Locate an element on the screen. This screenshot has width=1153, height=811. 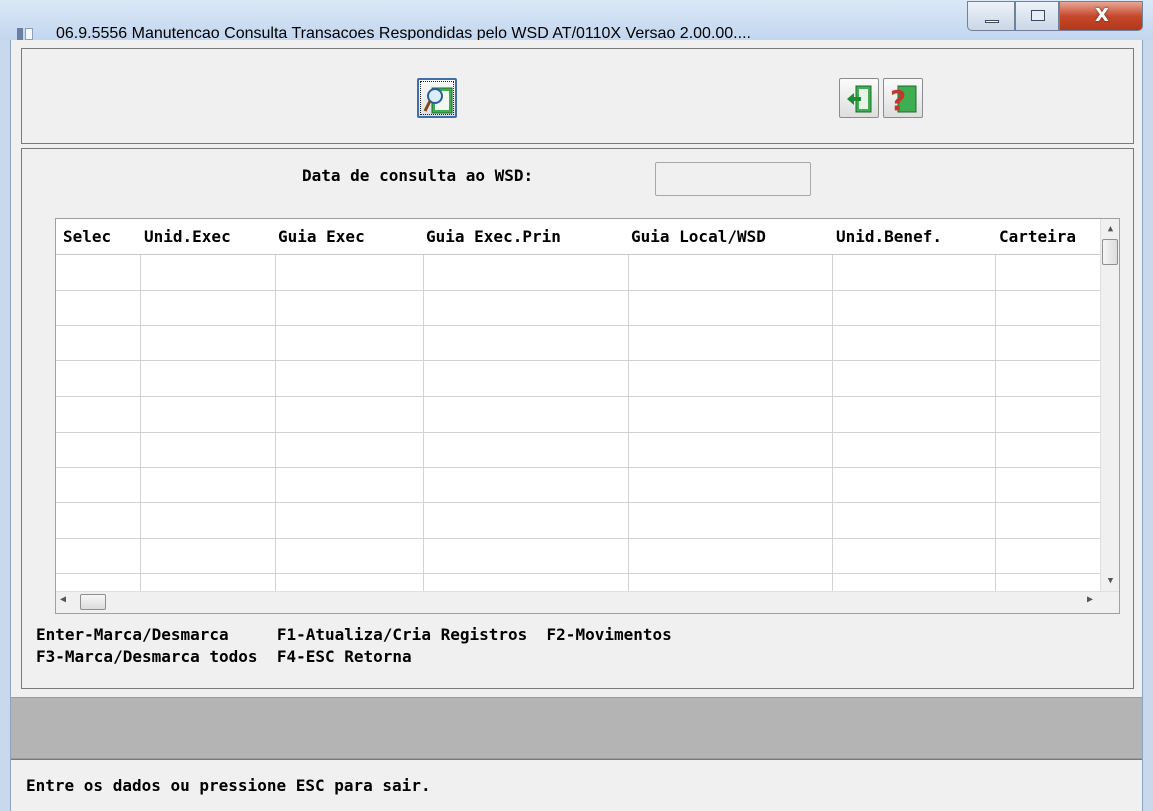
close-button: X is located at coordinates (1101, 16).